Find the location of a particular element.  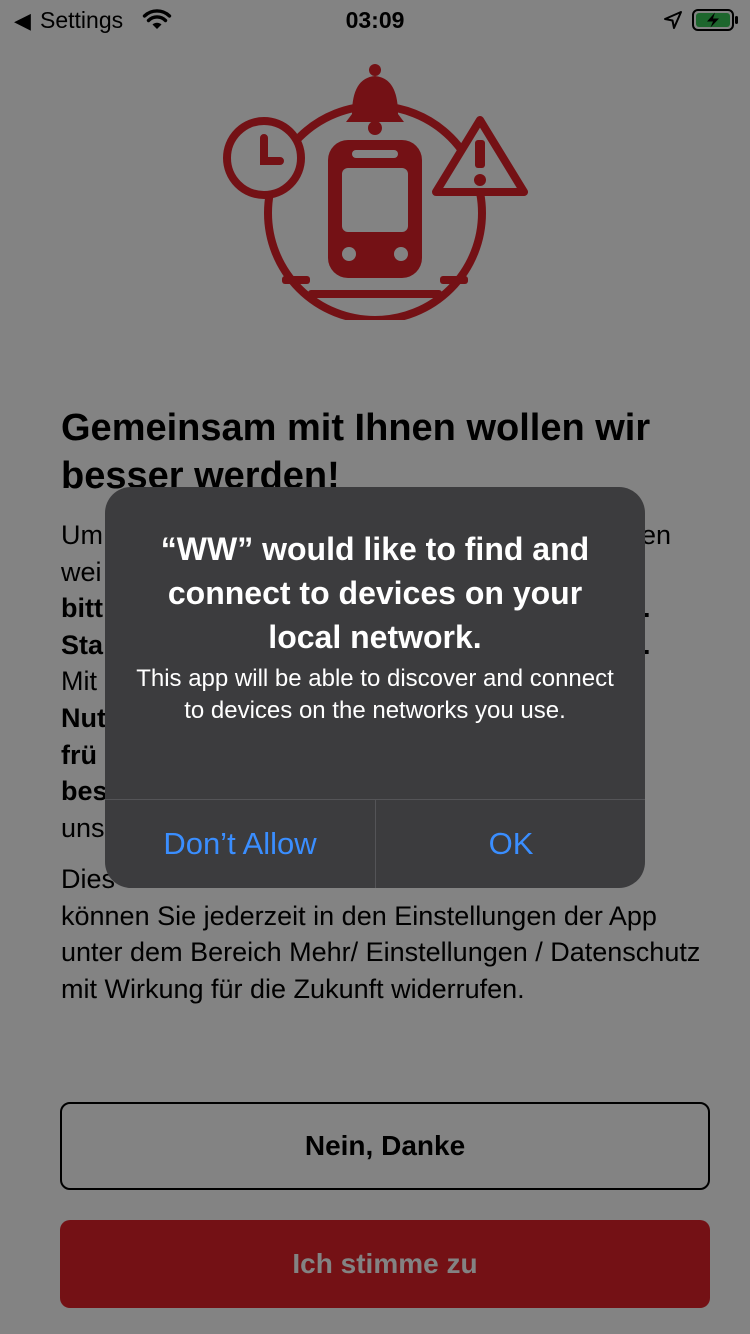

ok-button: OK is located at coordinates (510, 844).